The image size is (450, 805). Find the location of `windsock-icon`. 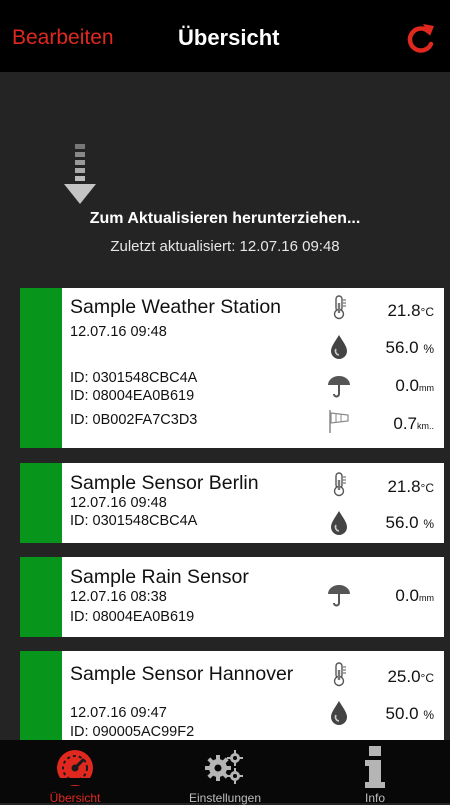

windsock-icon is located at coordinates (339, 421).